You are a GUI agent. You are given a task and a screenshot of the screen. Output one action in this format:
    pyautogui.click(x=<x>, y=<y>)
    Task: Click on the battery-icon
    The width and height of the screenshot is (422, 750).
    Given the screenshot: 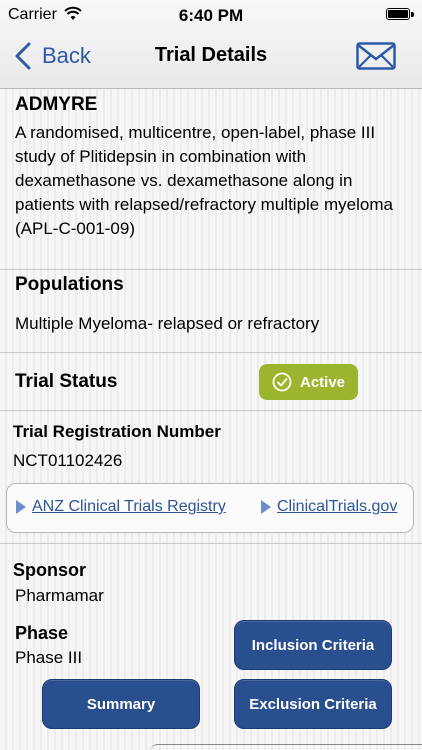 What is the action you would take?
    pyautogui.click(x=400, y=15)
    